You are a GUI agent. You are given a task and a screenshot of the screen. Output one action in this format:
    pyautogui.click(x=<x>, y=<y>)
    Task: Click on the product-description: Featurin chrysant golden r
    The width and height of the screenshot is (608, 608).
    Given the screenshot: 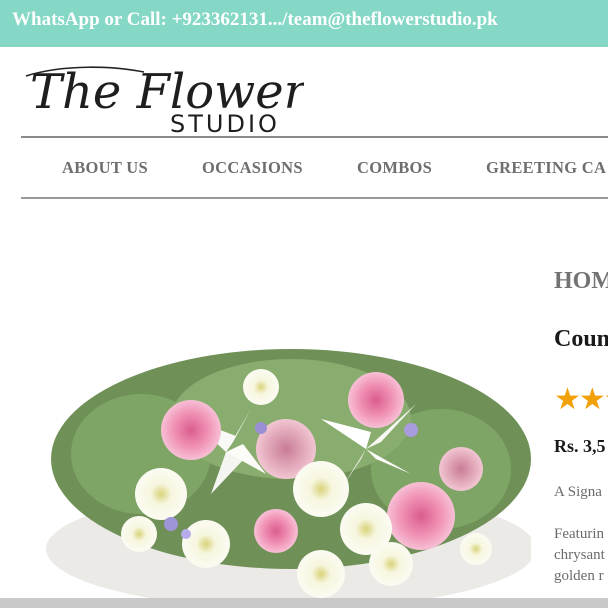 What is the action you would take?
    pyautogui.click(x=579, y=555)
    